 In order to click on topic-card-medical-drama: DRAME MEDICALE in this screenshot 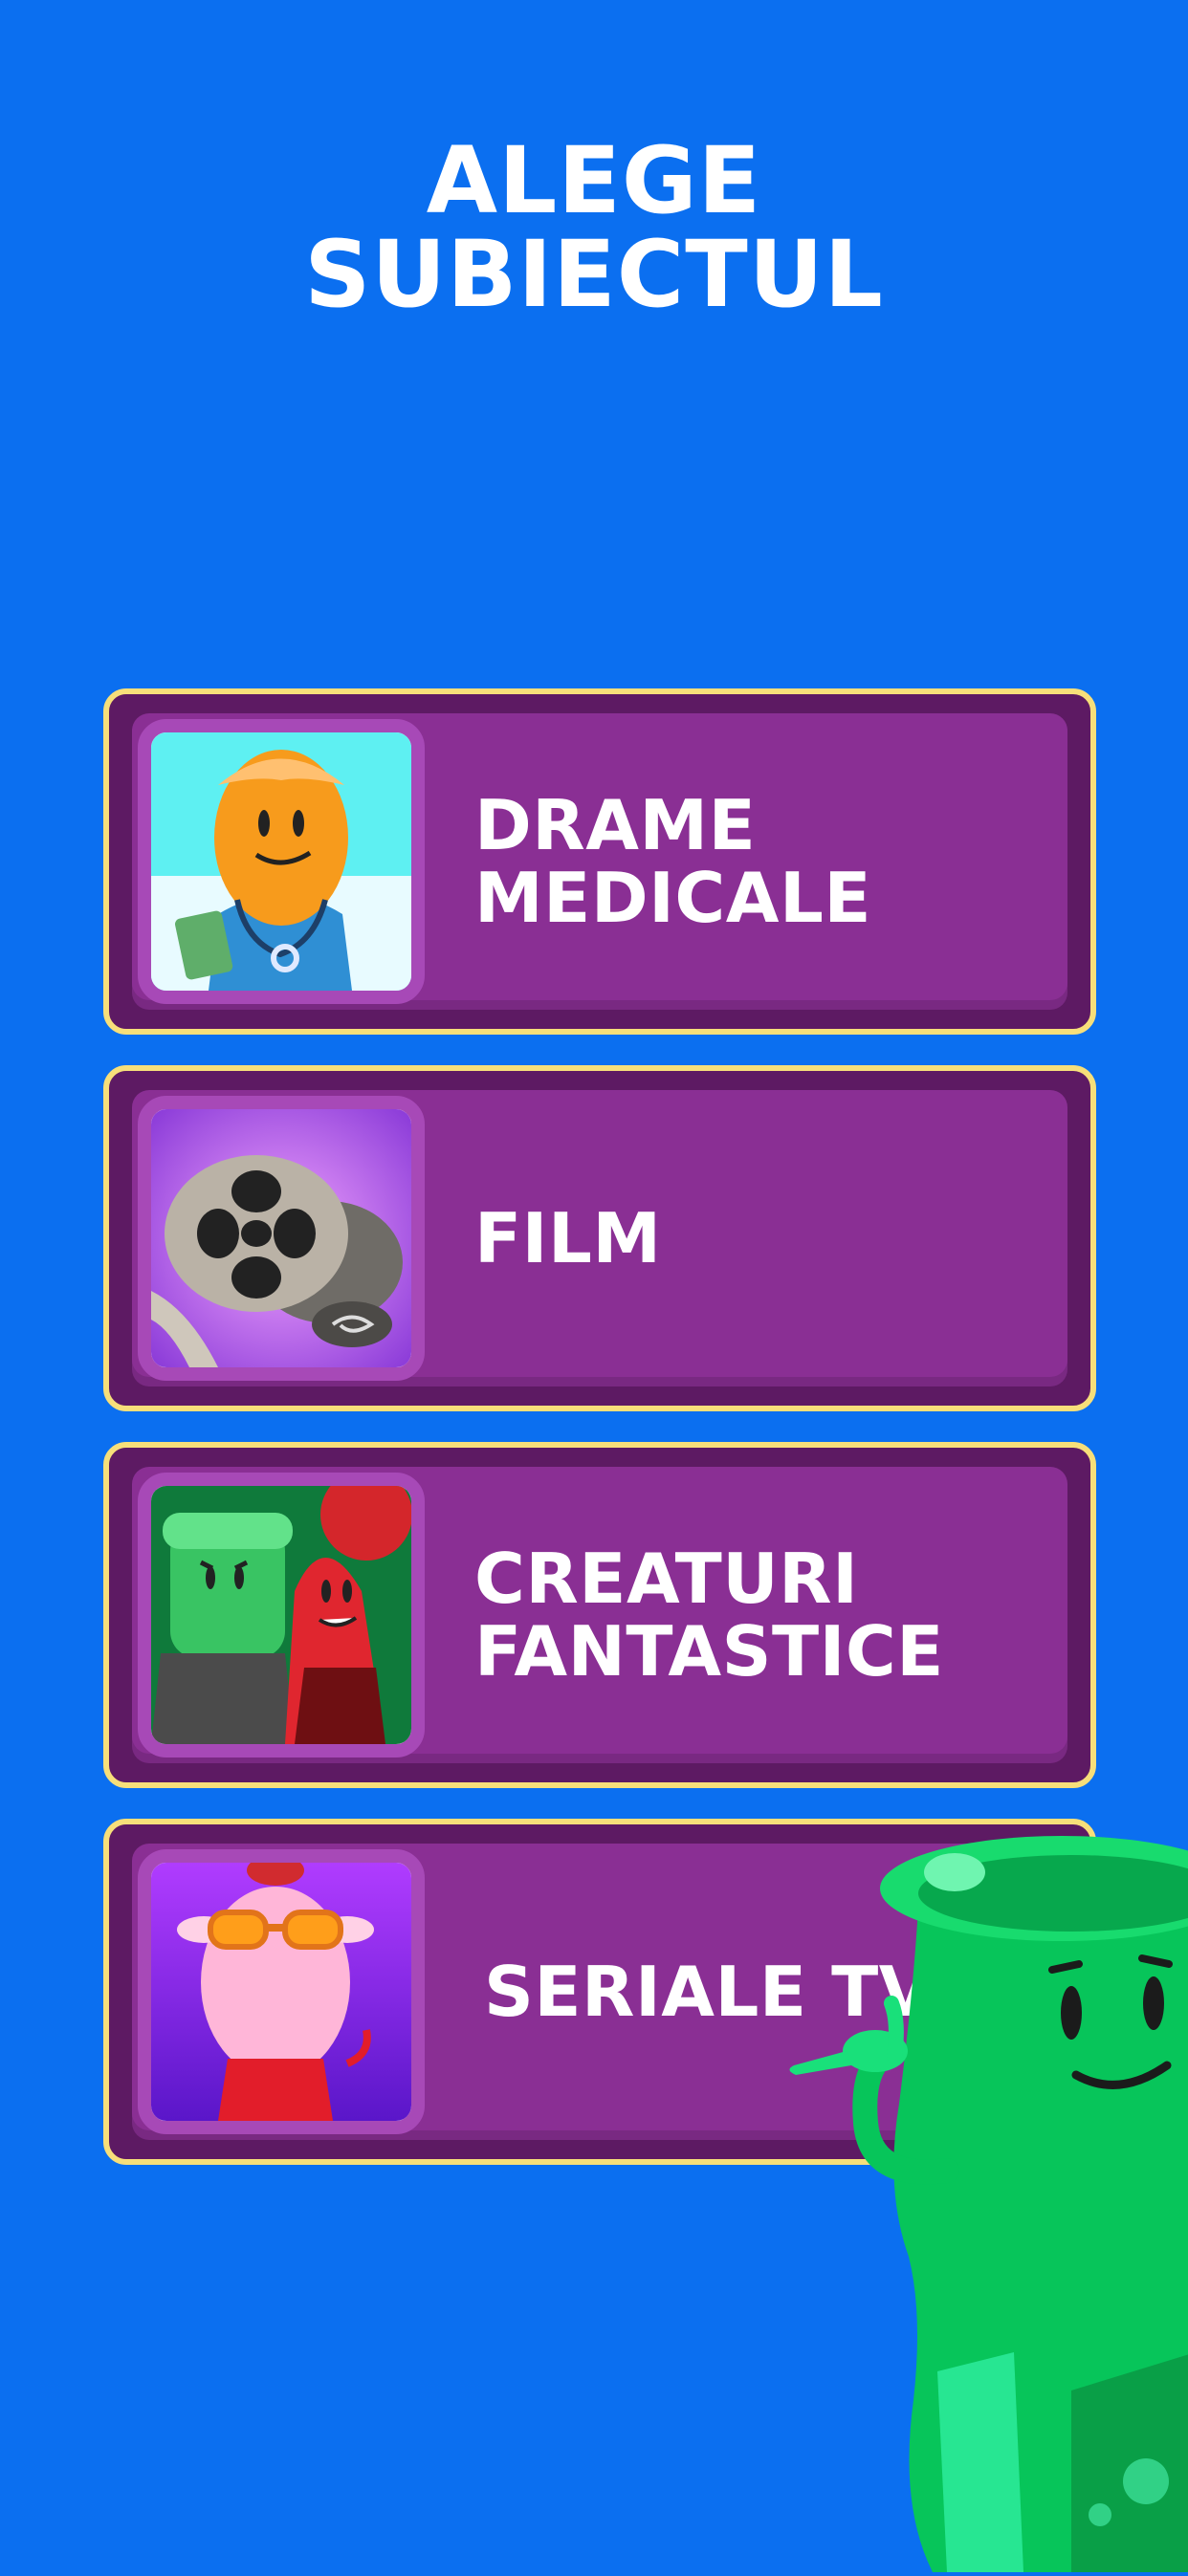, I will do `click(599, 861)`.